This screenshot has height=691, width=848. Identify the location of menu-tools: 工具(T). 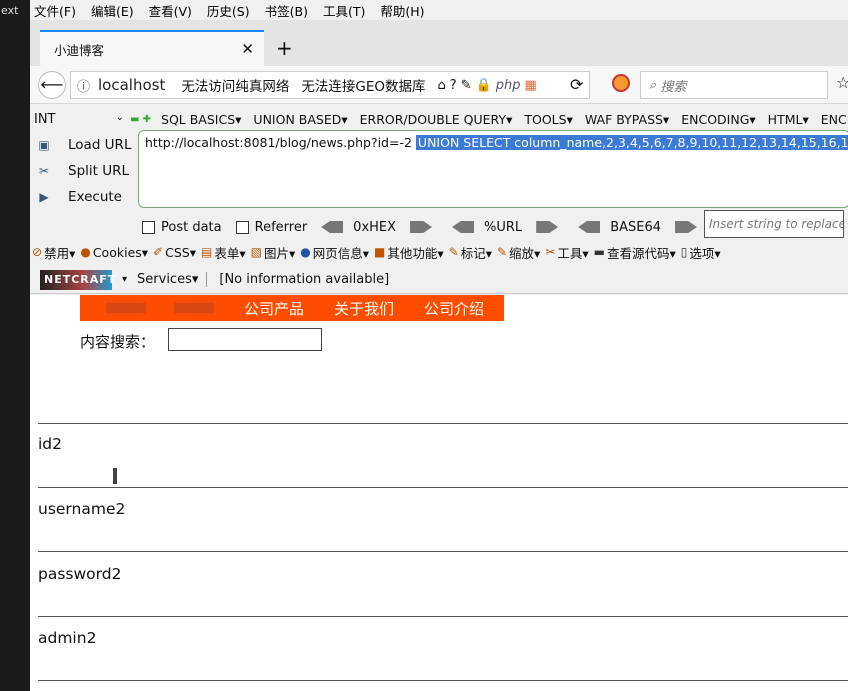
(344, 10).